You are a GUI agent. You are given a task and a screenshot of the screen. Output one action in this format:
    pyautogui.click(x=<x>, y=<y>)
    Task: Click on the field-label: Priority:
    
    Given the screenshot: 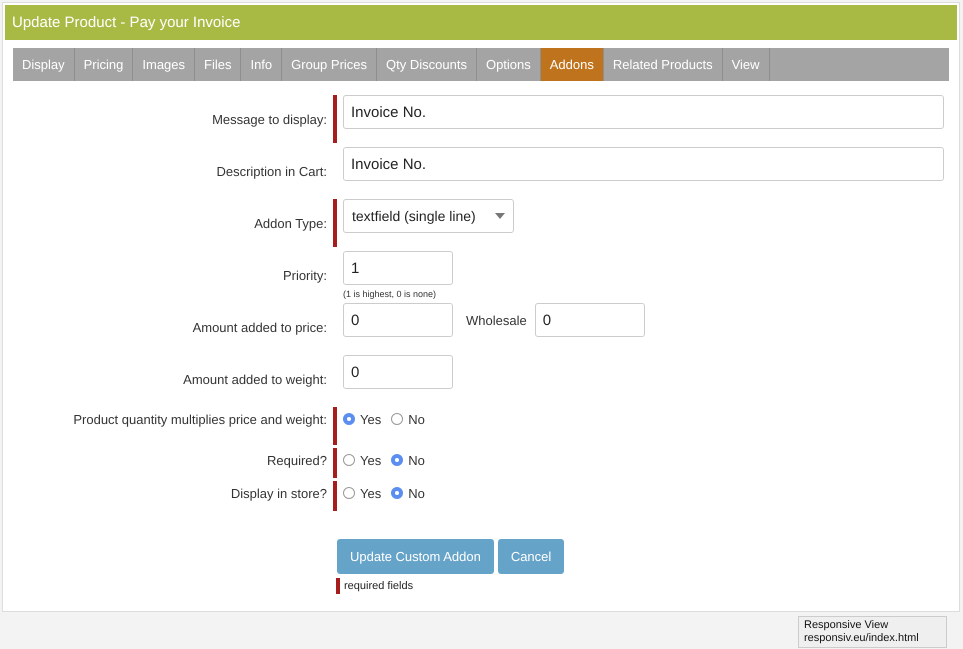 What is the action you would take?
    pyautogui.click(x=304, y=275)
    